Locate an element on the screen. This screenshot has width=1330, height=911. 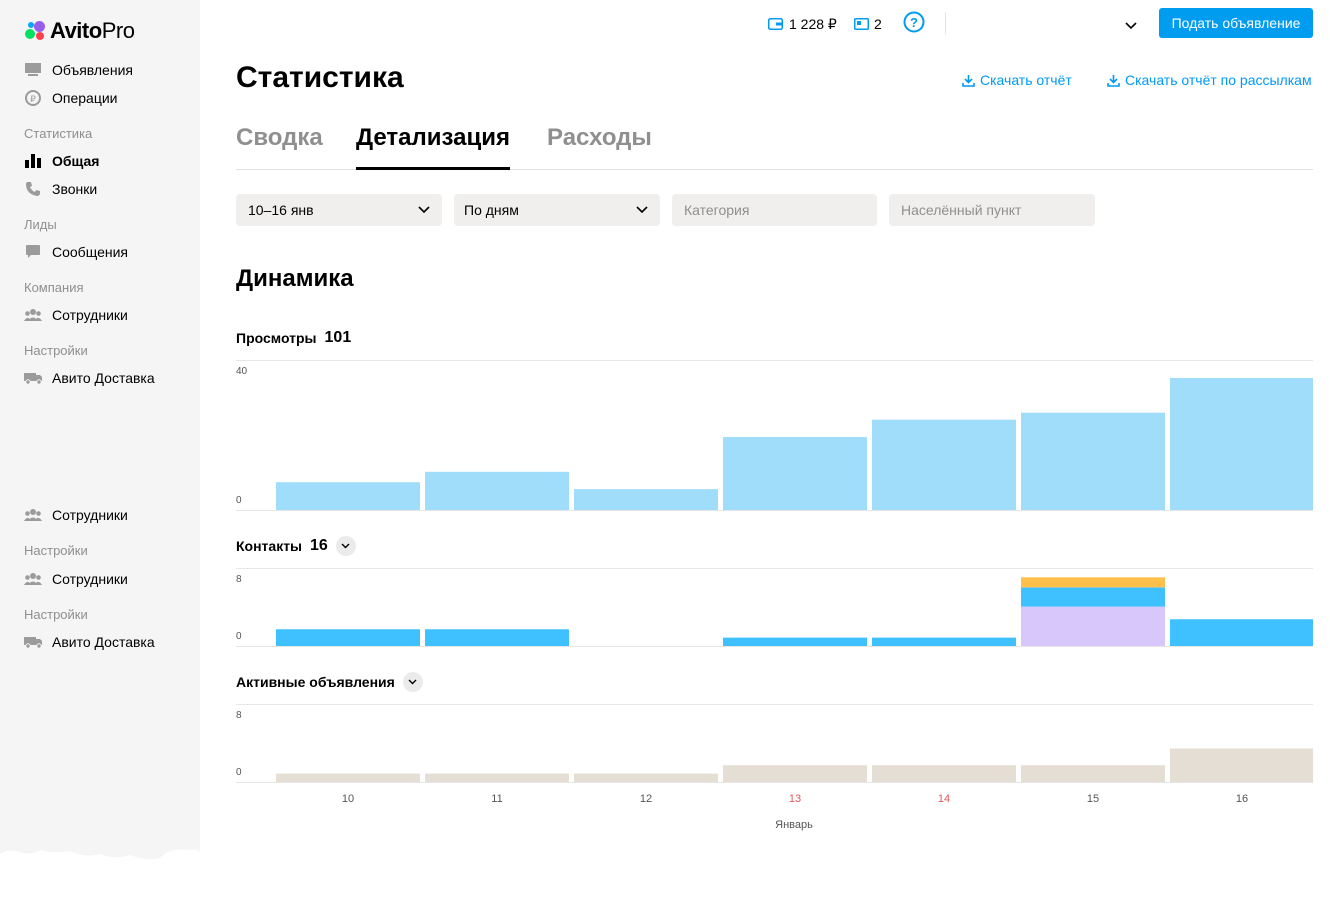
download-mailing-report-label: Скачать отчёт по рассылкам is located at coordinates (1218, 80).